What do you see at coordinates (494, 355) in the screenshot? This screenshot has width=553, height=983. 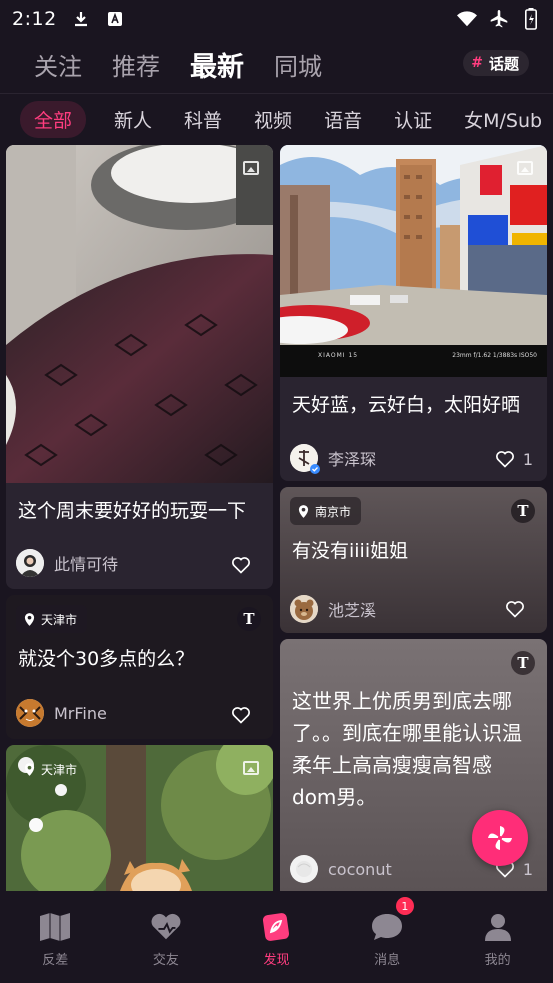 I see `camera-watermark-params: 23mm f/1.62 1/3883s ISO50` at bounding box center [494, 355].